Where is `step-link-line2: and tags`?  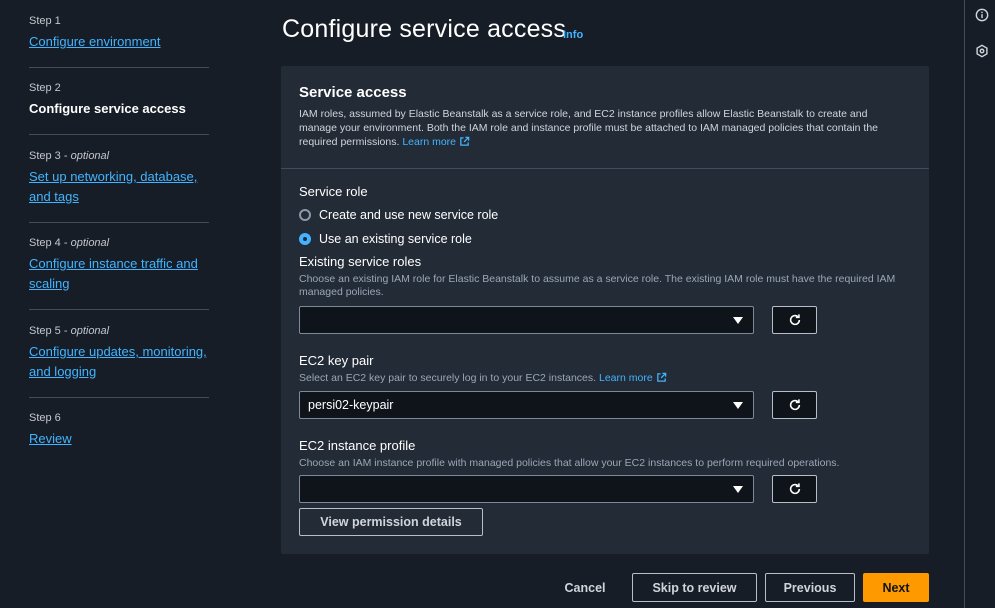
step-link-line2: and tags is located at coordinates (54, 196).